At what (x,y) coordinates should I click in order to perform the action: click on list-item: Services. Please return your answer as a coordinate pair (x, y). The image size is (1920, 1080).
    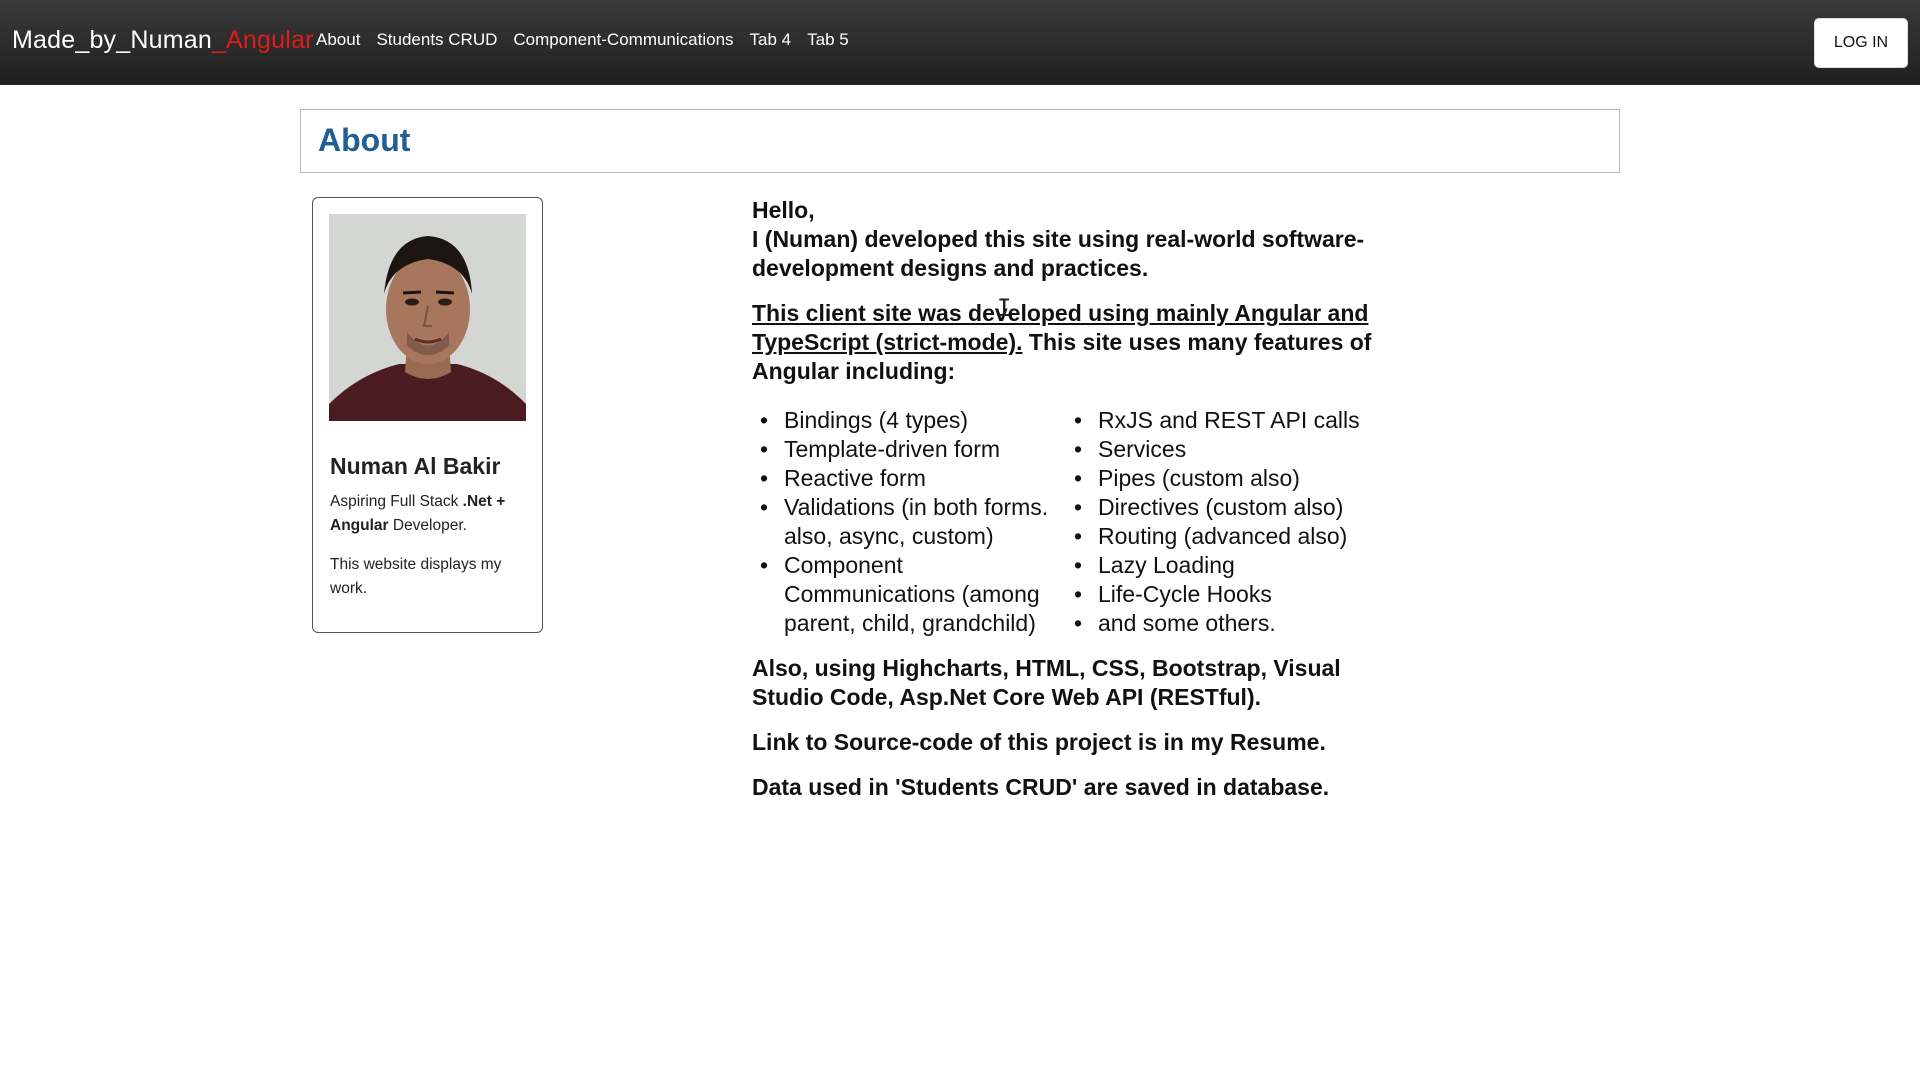
    Looking at the image, I should click on (1213, 449).